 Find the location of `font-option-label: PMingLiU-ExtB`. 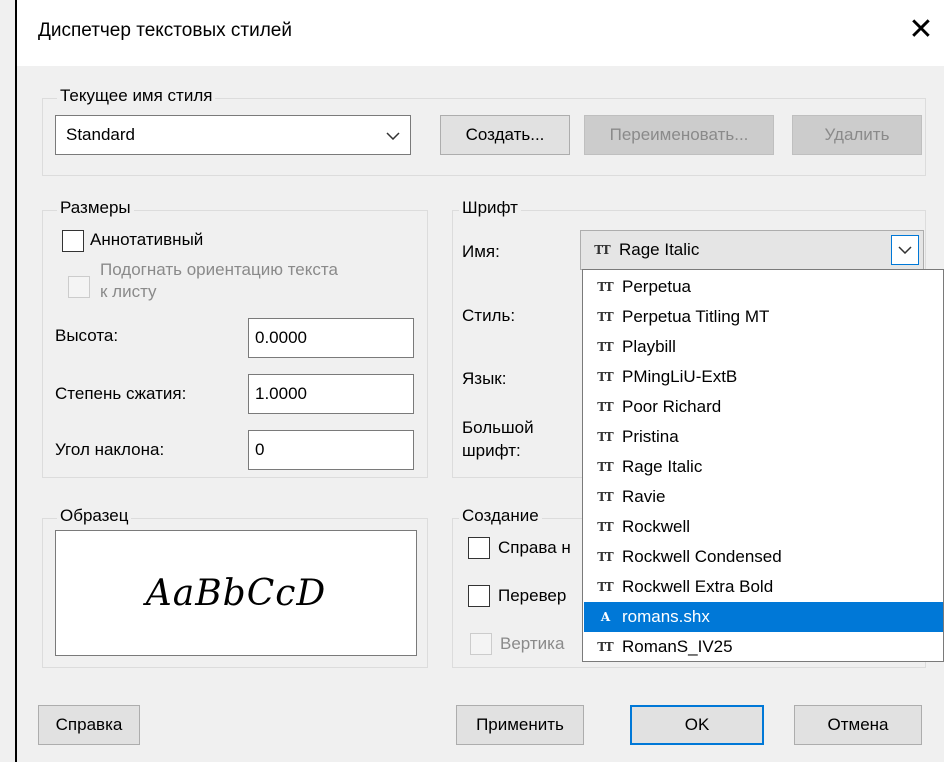

font-option-label: PMingLiU-ExtB is located at coordinates (680, 376).